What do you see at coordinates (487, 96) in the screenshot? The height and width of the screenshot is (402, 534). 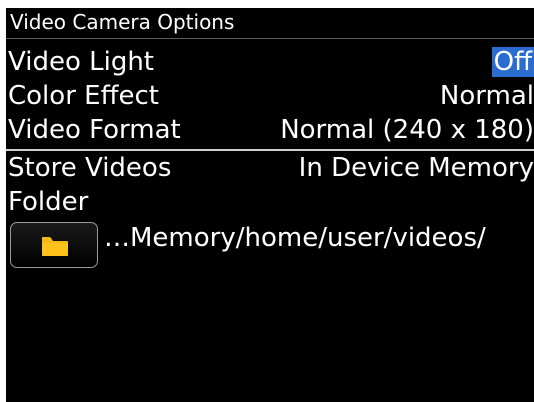 I see `color-effect-value: Normal` at bounding box center [487, 96].